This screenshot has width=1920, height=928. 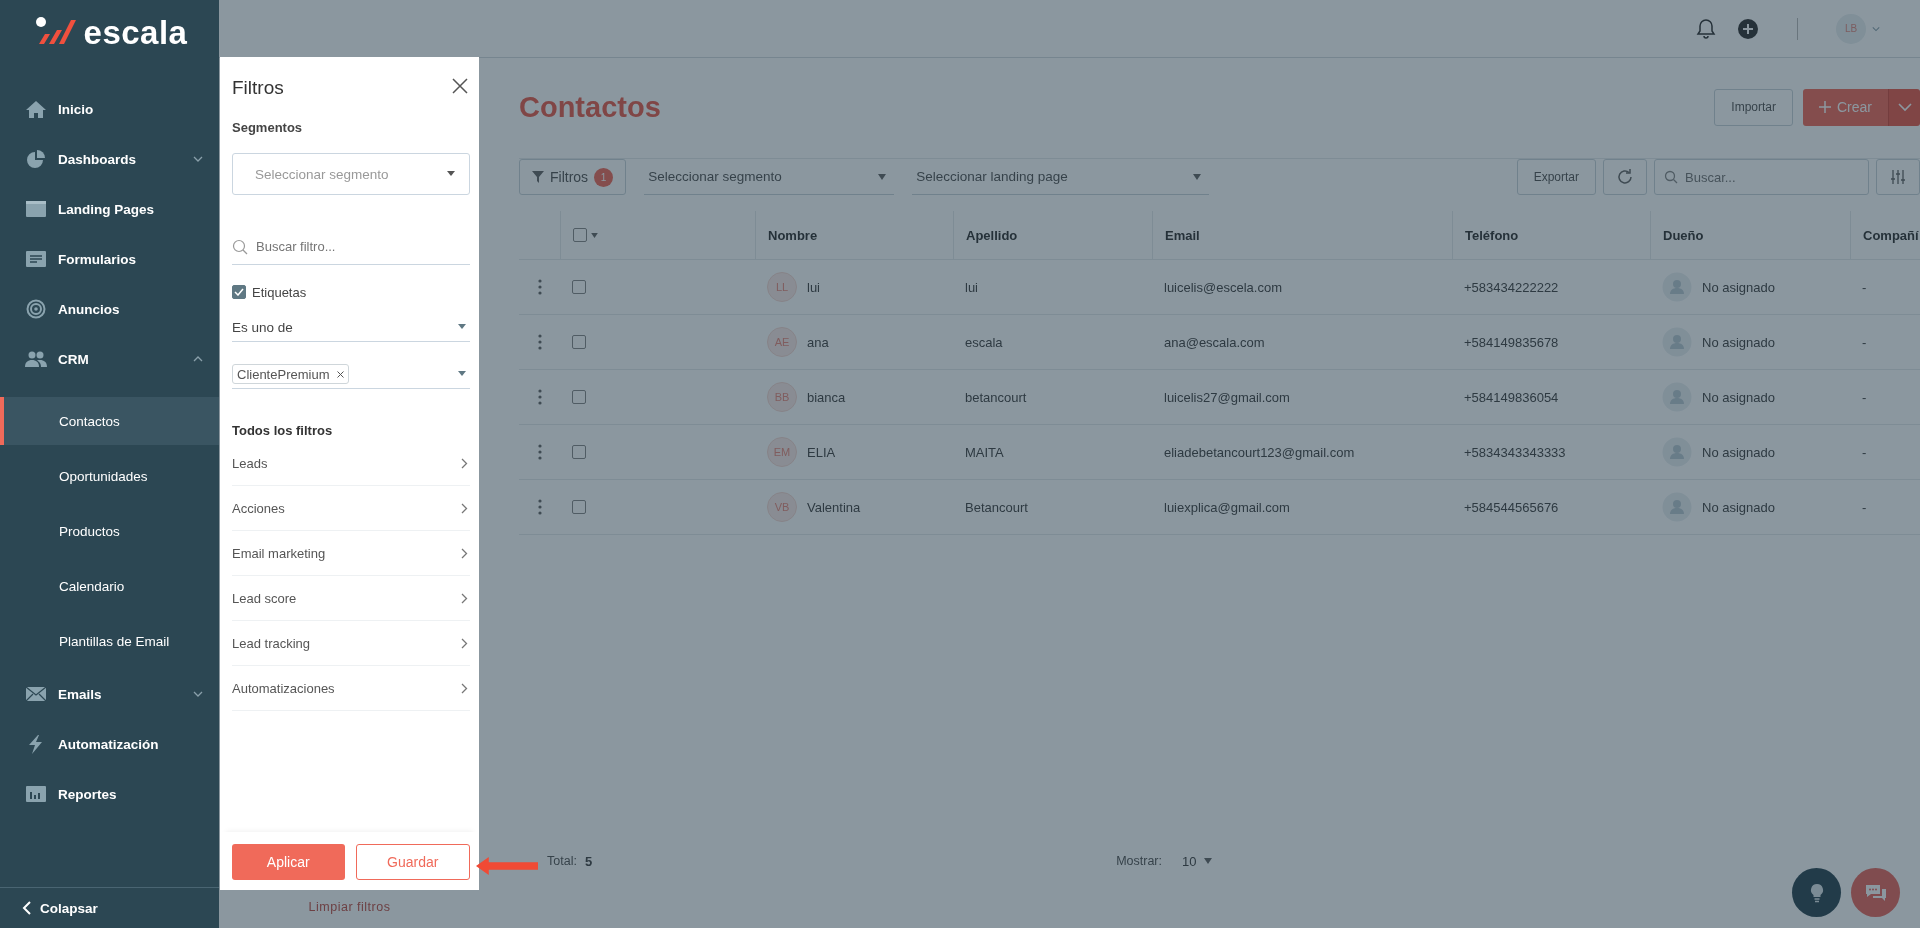 I want to click on nav-item: Inicio, so click(x=109, y=109).